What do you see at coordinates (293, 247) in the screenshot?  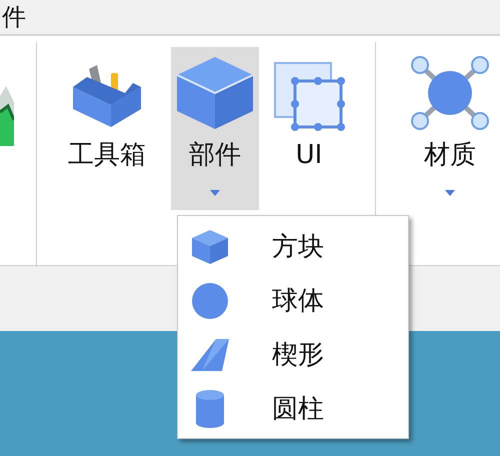 I see `menu-item: 方块` at bounding box center [293, 247].